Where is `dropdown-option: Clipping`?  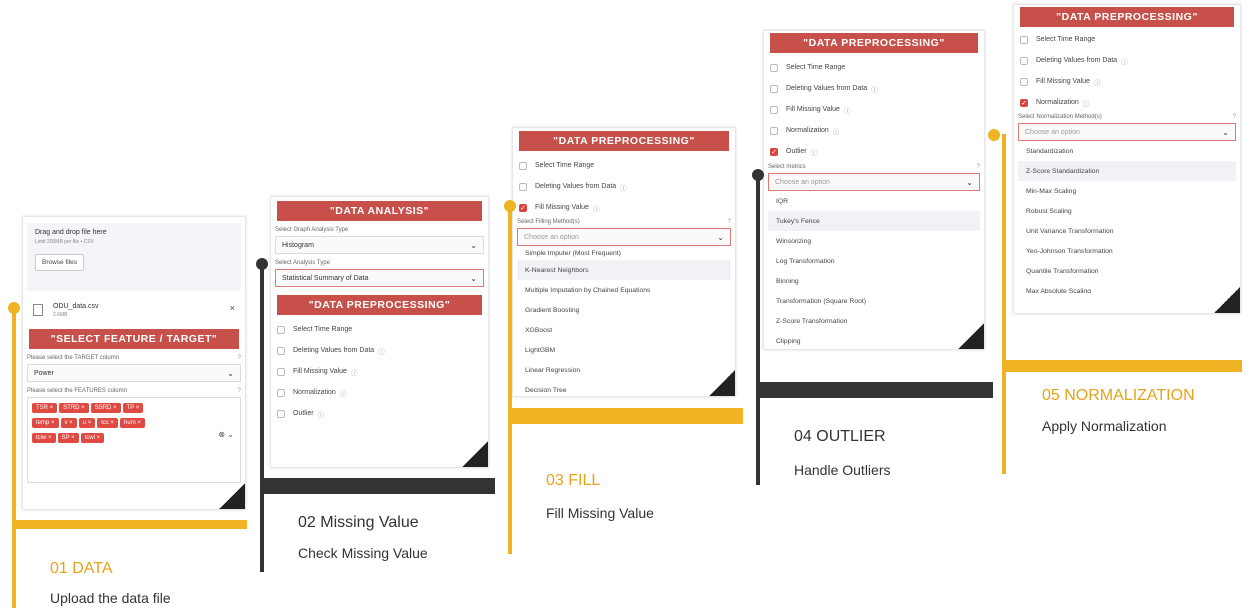 dropdown-option: Clipping is located at coordinates (874, 339).